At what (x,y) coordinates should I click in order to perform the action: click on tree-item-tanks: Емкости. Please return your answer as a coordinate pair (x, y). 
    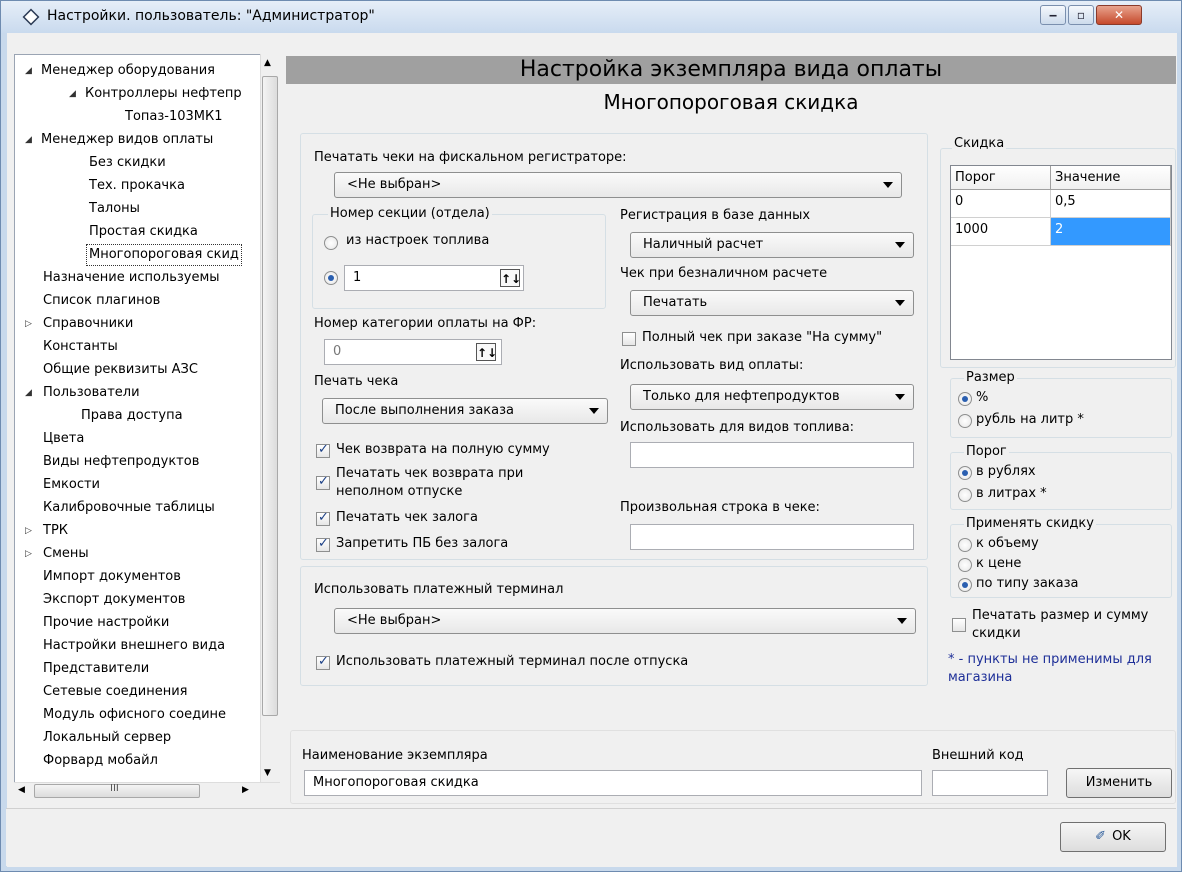
    Looking at the image, I should click on (71, 485).